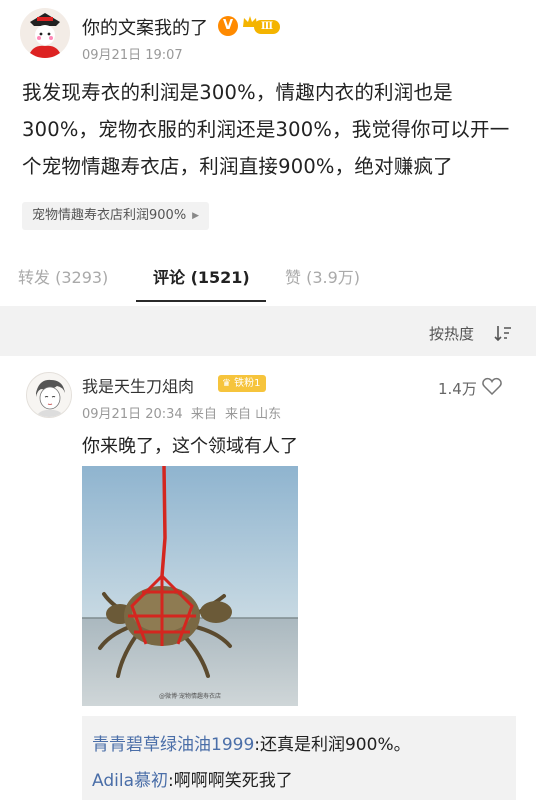 This screenshot has height=800, width=536. What do you see at coordinates (228, 26) in the screenshot?
I see `verified-icon: V` at bounding box center [228, 26].